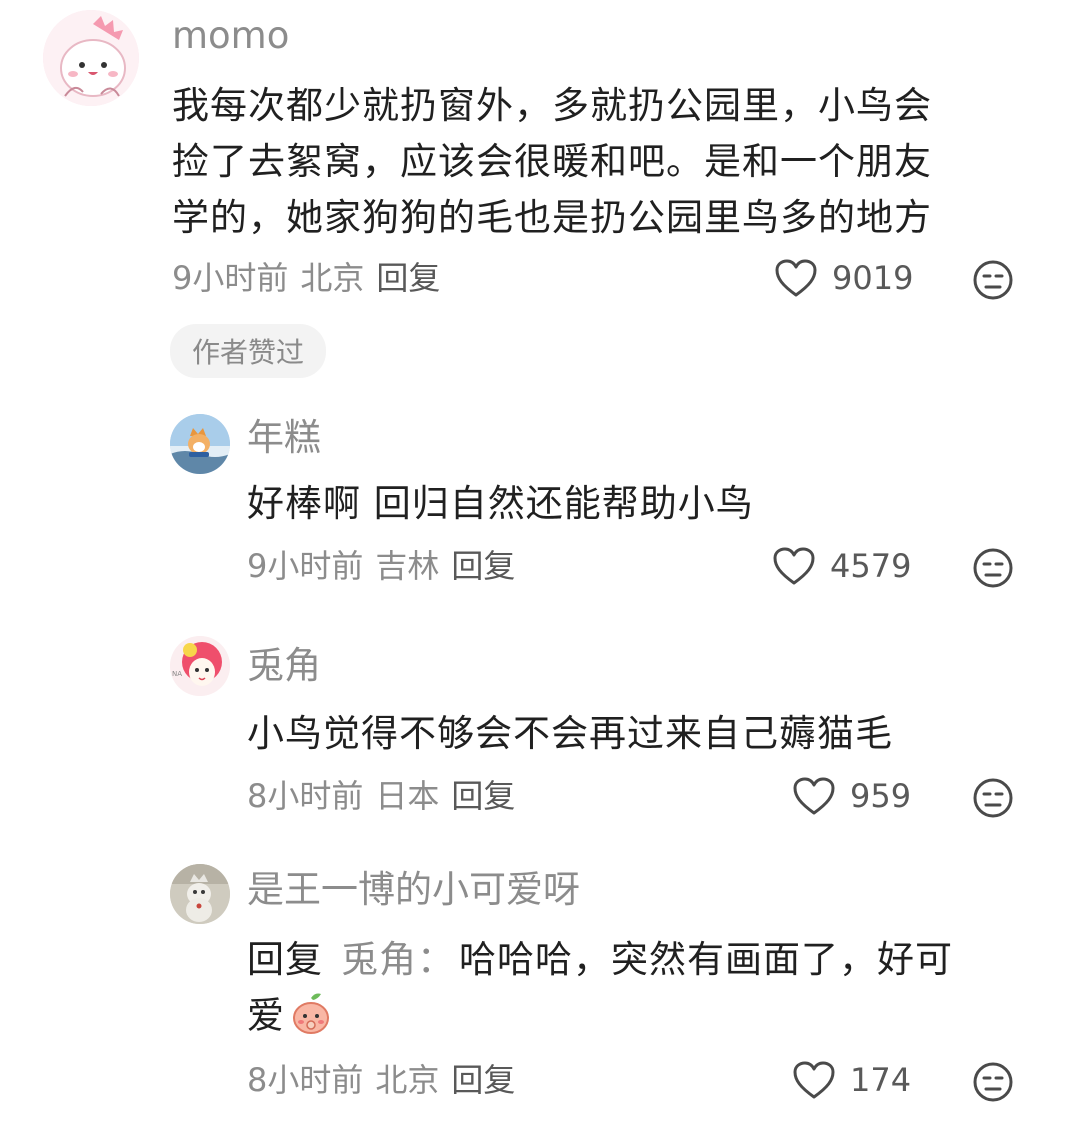 The image size is (1079, 1126). Describe the element at coordinates (284, 438) in the screenshot. I see `comment-username: 年糕` at that location.